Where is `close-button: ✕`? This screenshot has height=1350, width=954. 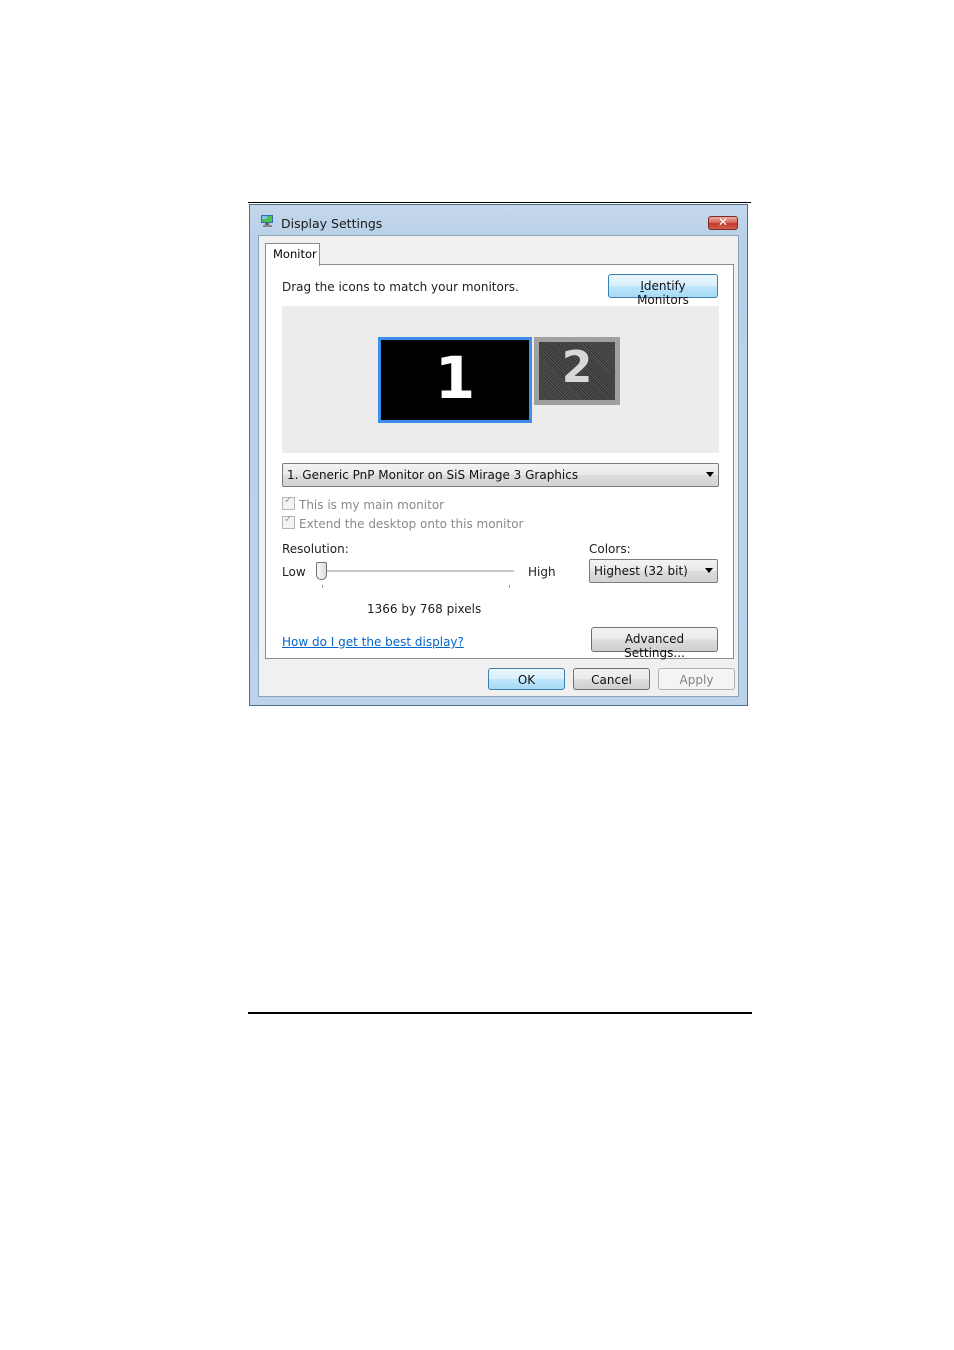
close-button: ✕ is located at coordinates (723, 222).